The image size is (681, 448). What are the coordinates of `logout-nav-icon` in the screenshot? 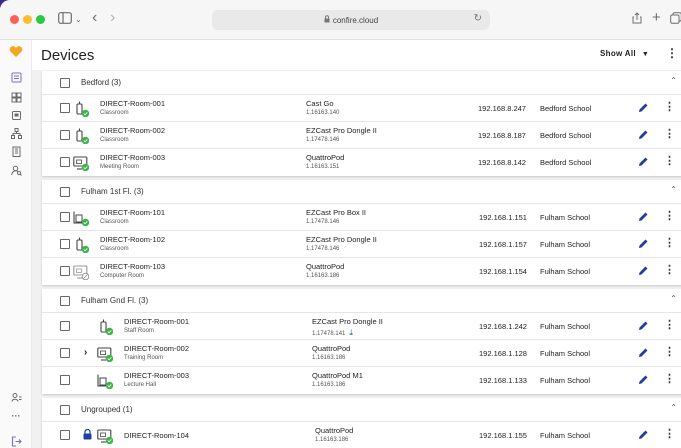 It's located at (16, 442).